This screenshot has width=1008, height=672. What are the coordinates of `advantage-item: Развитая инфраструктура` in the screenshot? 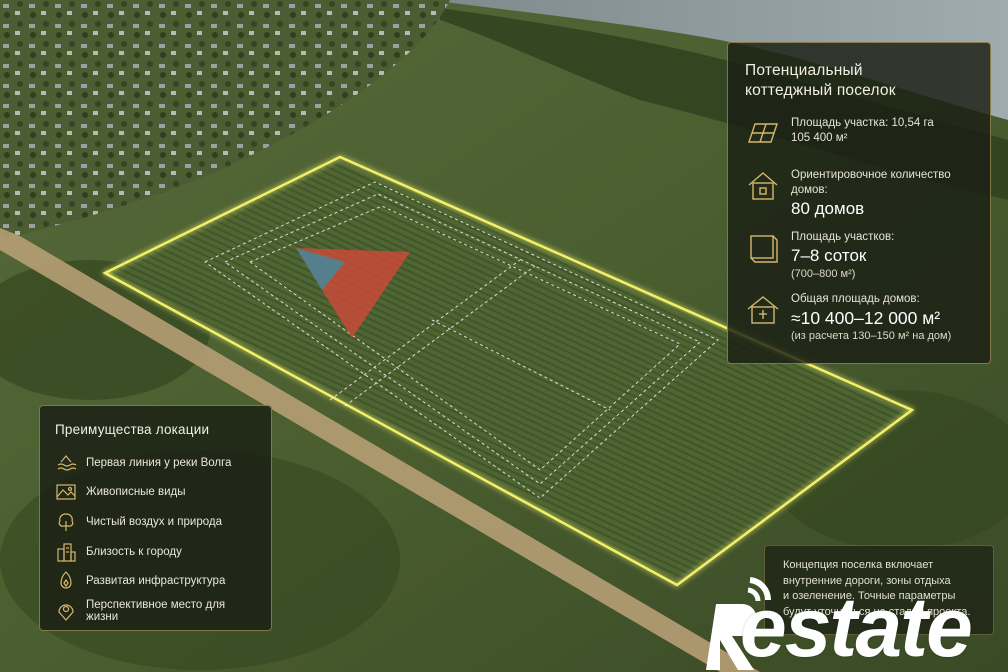 It's located at (157, 581).